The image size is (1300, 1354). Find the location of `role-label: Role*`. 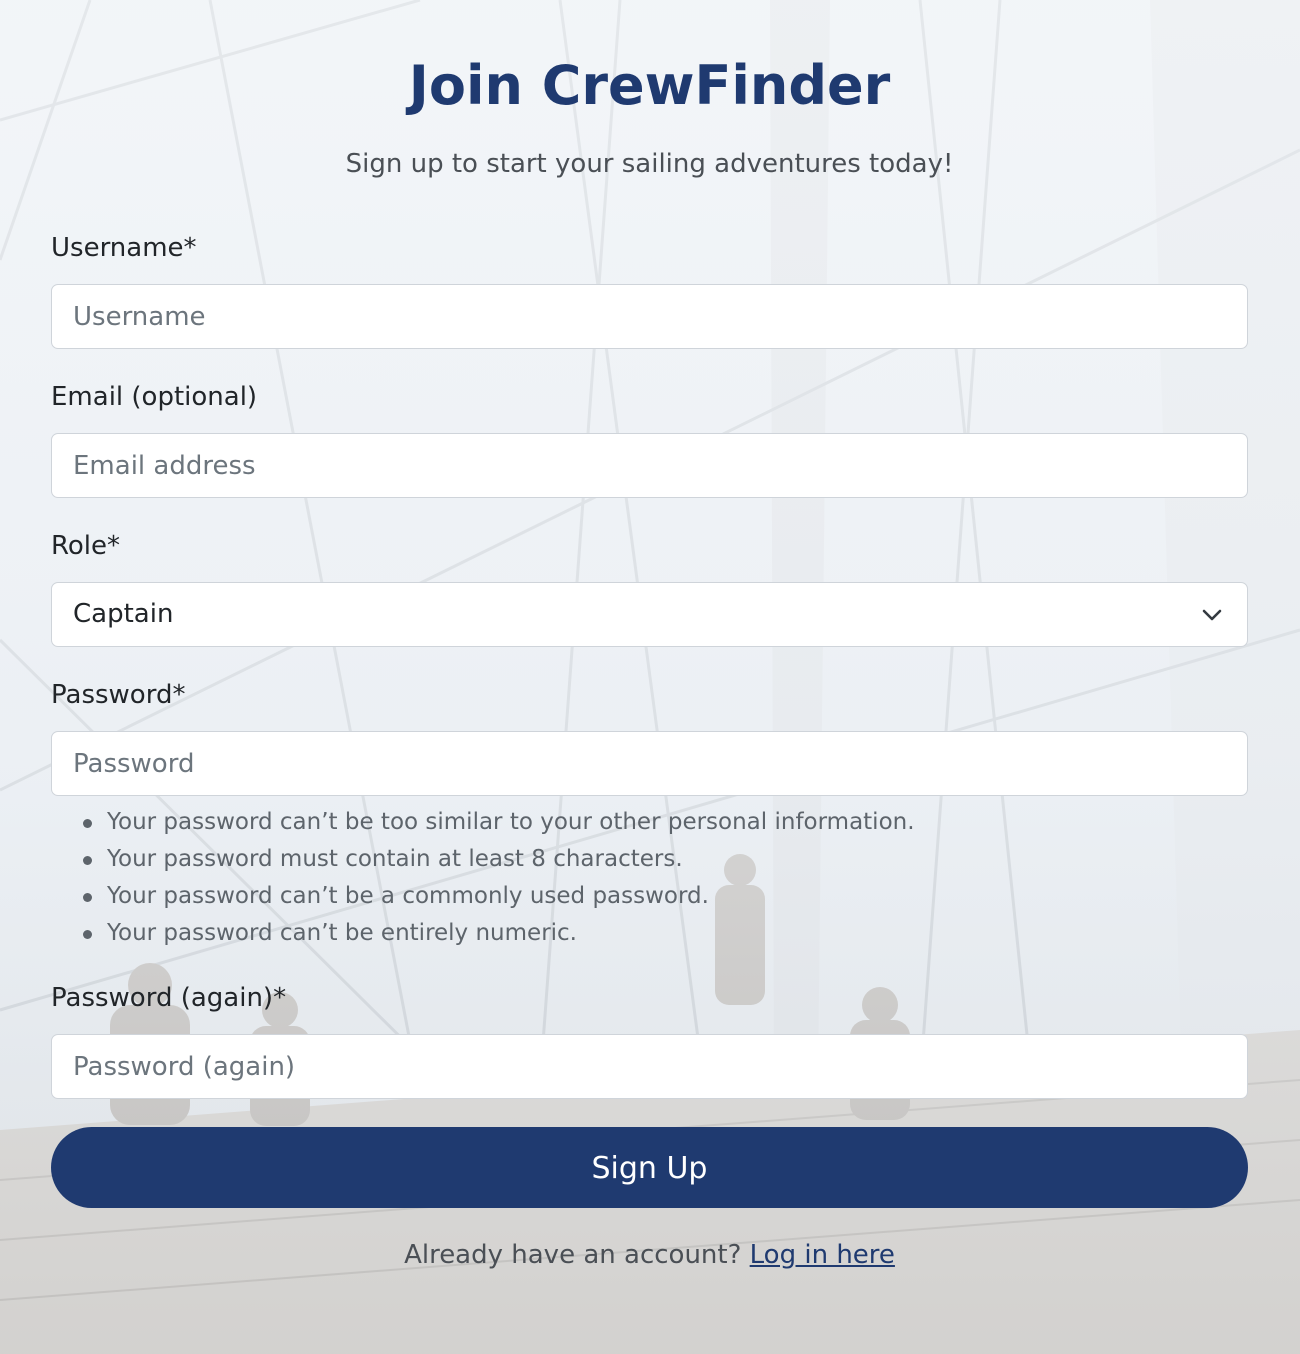

role-label: Role* is located at coordinates (86, 546).